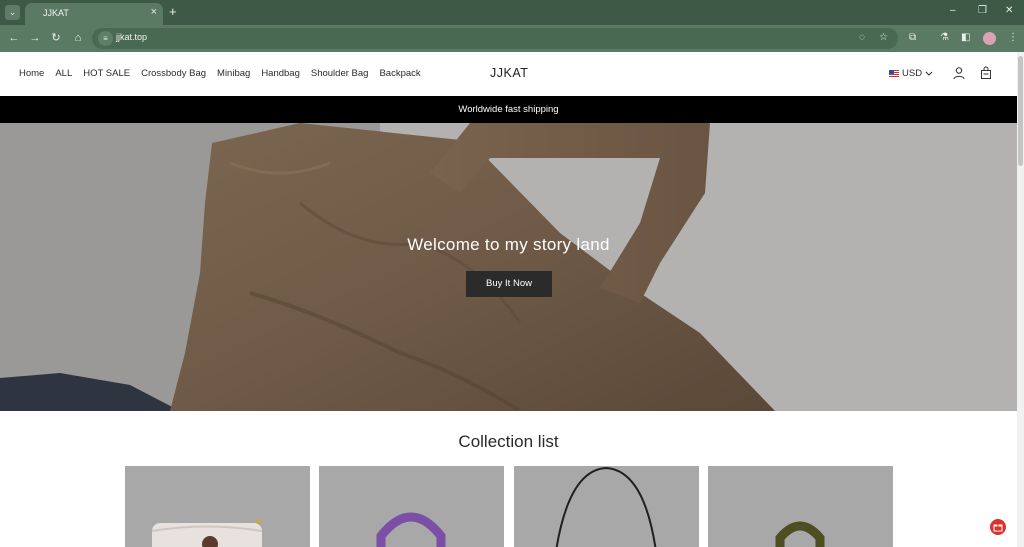 This screenshot has width=1024, height=547. I want to click on browser-menu-icon: ⋮, so click(1013, 38).